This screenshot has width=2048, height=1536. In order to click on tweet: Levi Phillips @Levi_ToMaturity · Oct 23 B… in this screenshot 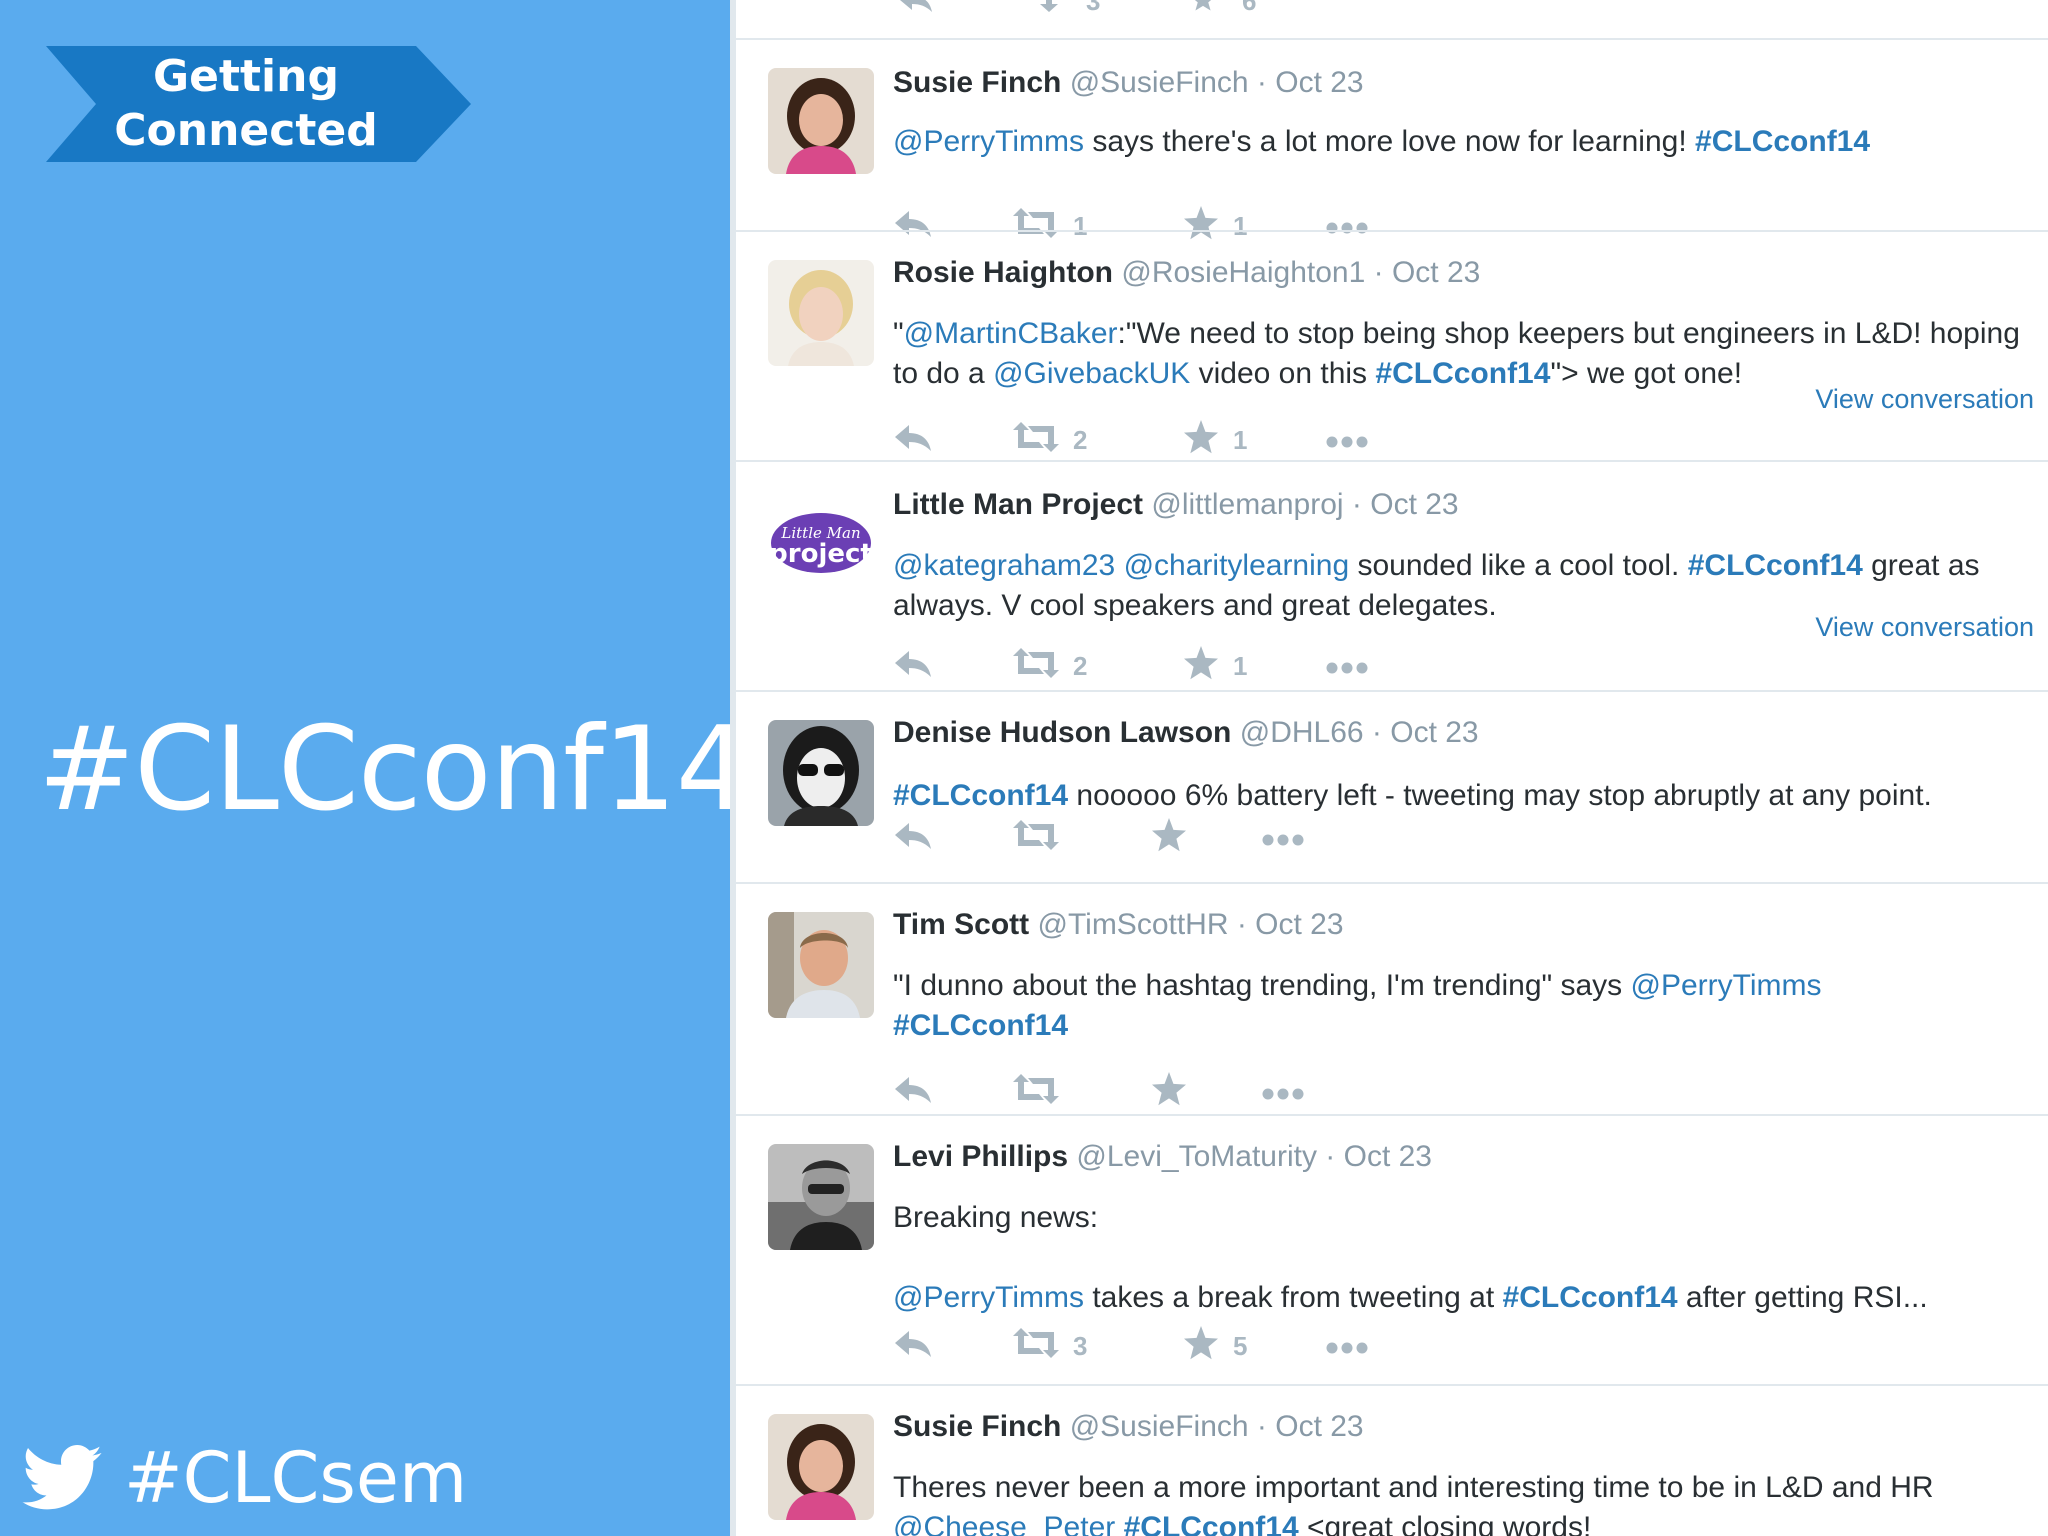, I will do `click(1392, 1249)`.